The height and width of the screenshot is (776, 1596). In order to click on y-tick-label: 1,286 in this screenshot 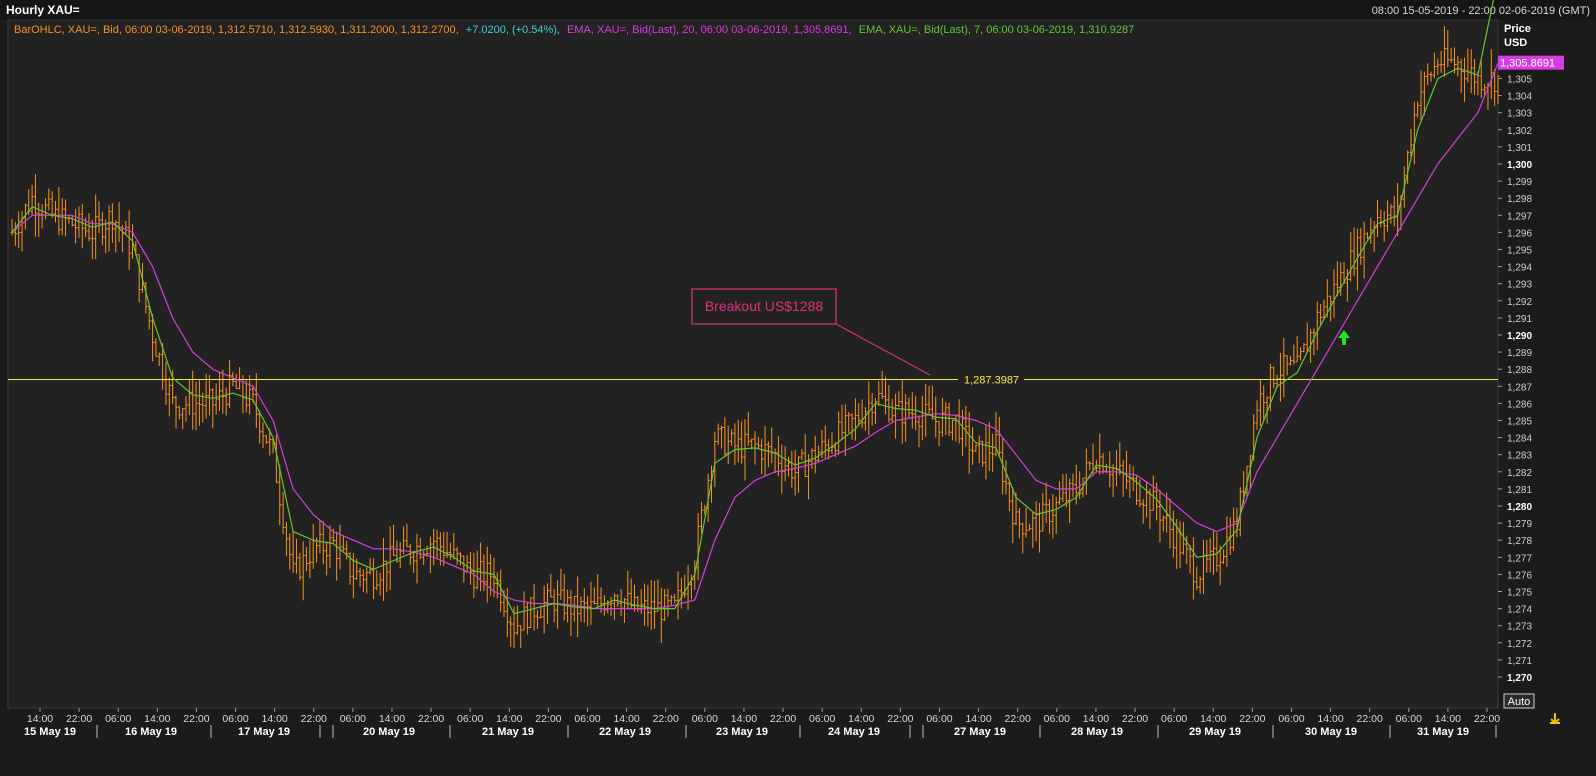, I will do `click(1519, 404)`.